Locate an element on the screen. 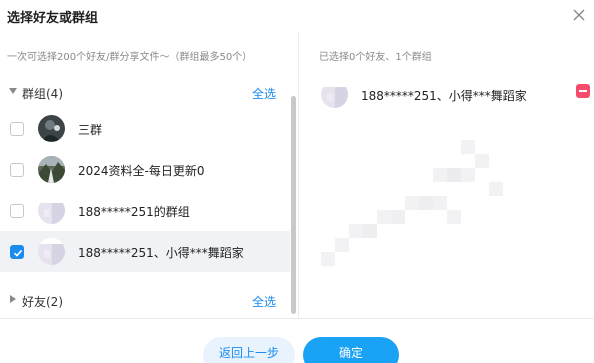 This screenshot has width=594, height=363. group-checkbox-checked is located at coordinates (17, 252).